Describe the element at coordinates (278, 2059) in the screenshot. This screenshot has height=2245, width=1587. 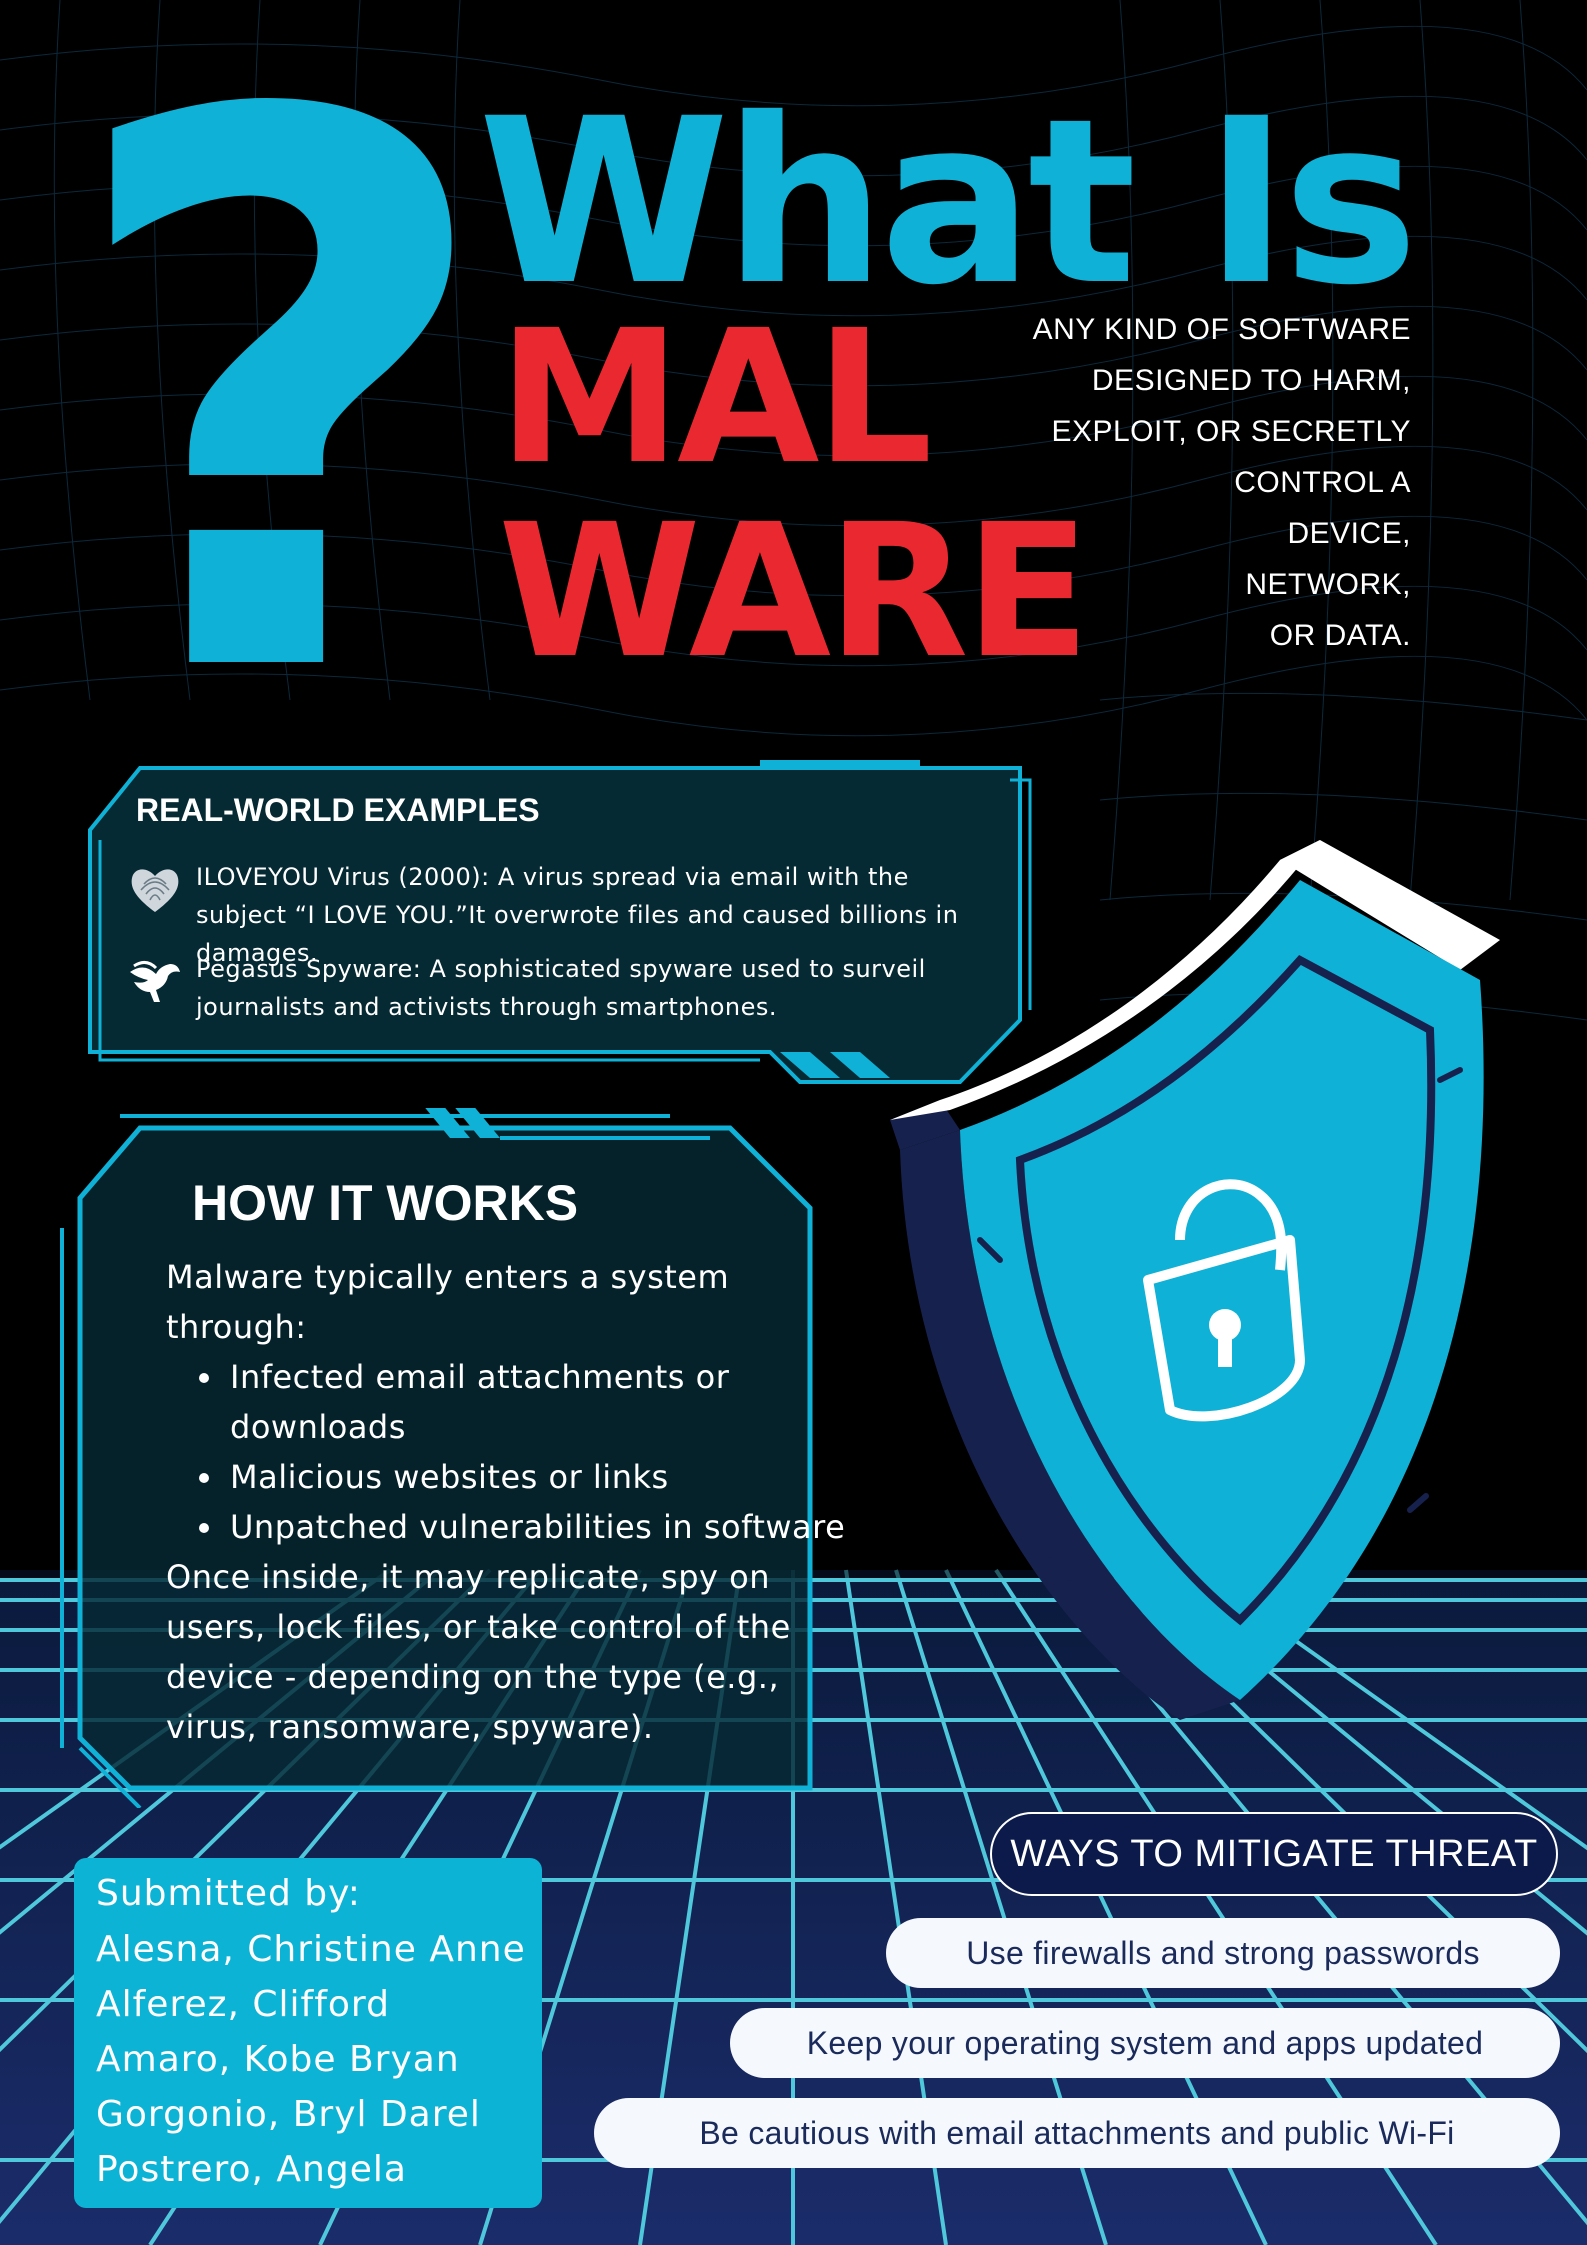
I see `list-item: Amaro, Kobe Bryan` at that location.